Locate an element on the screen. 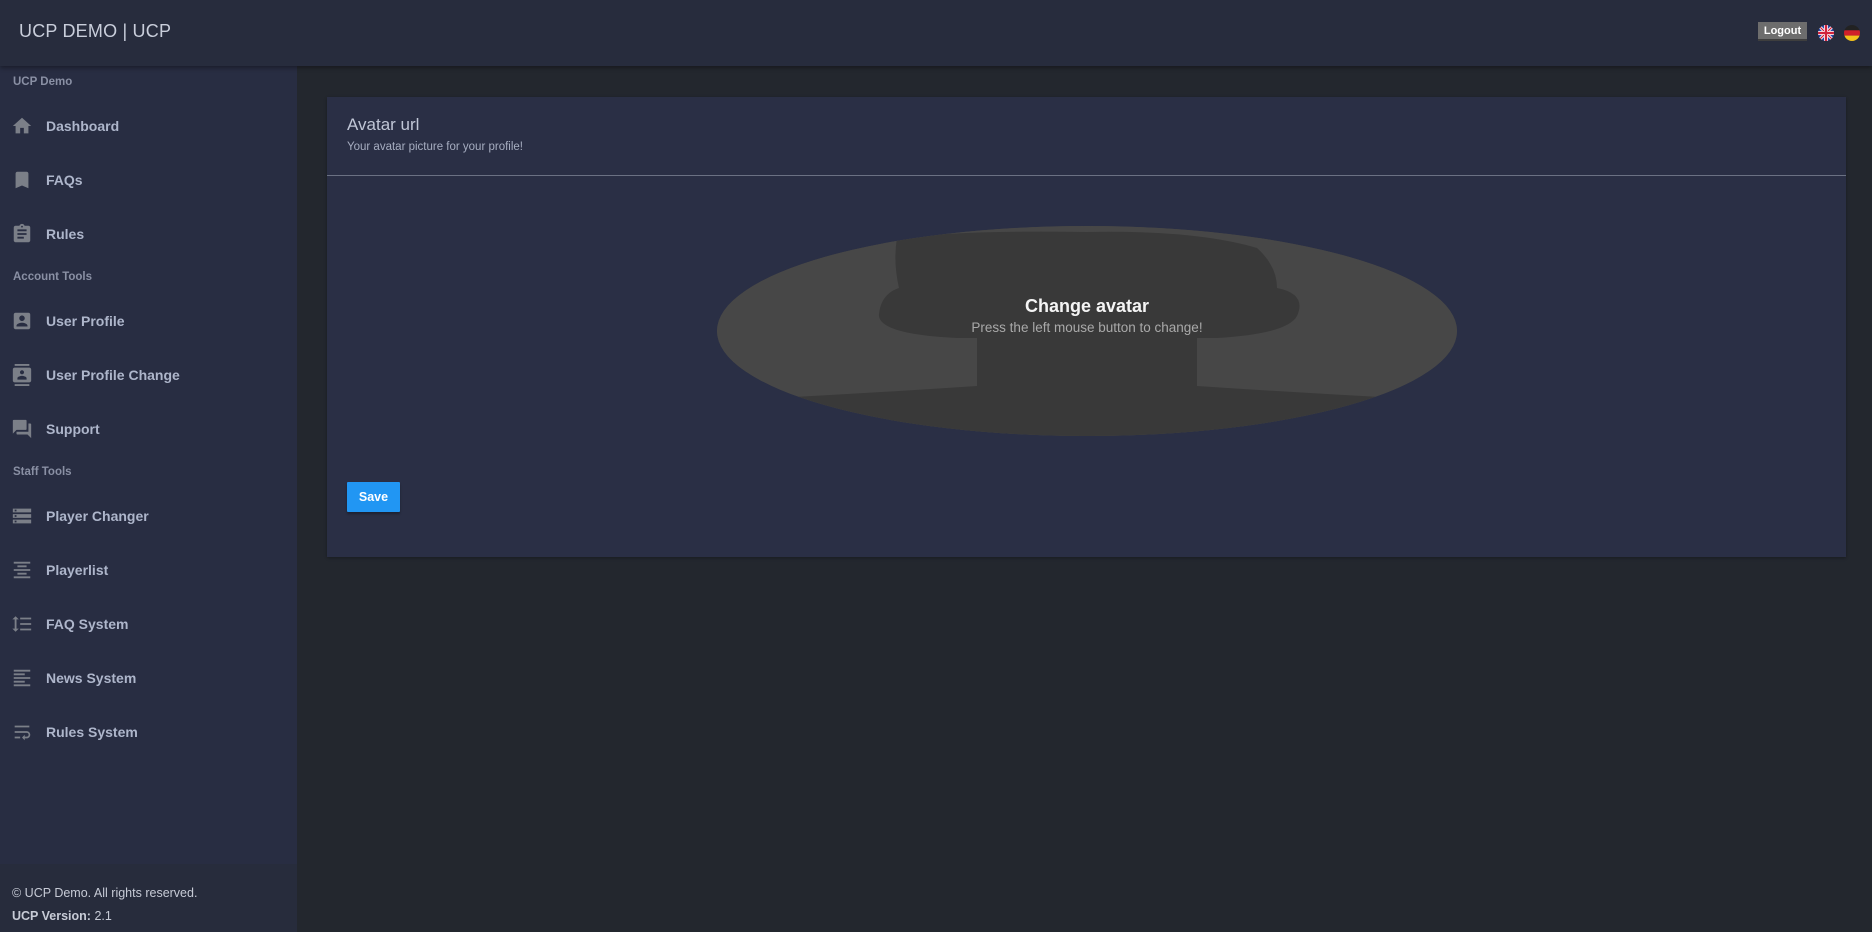  sidebar-item-label: User Profile Change is located at coordinates (113, 375).